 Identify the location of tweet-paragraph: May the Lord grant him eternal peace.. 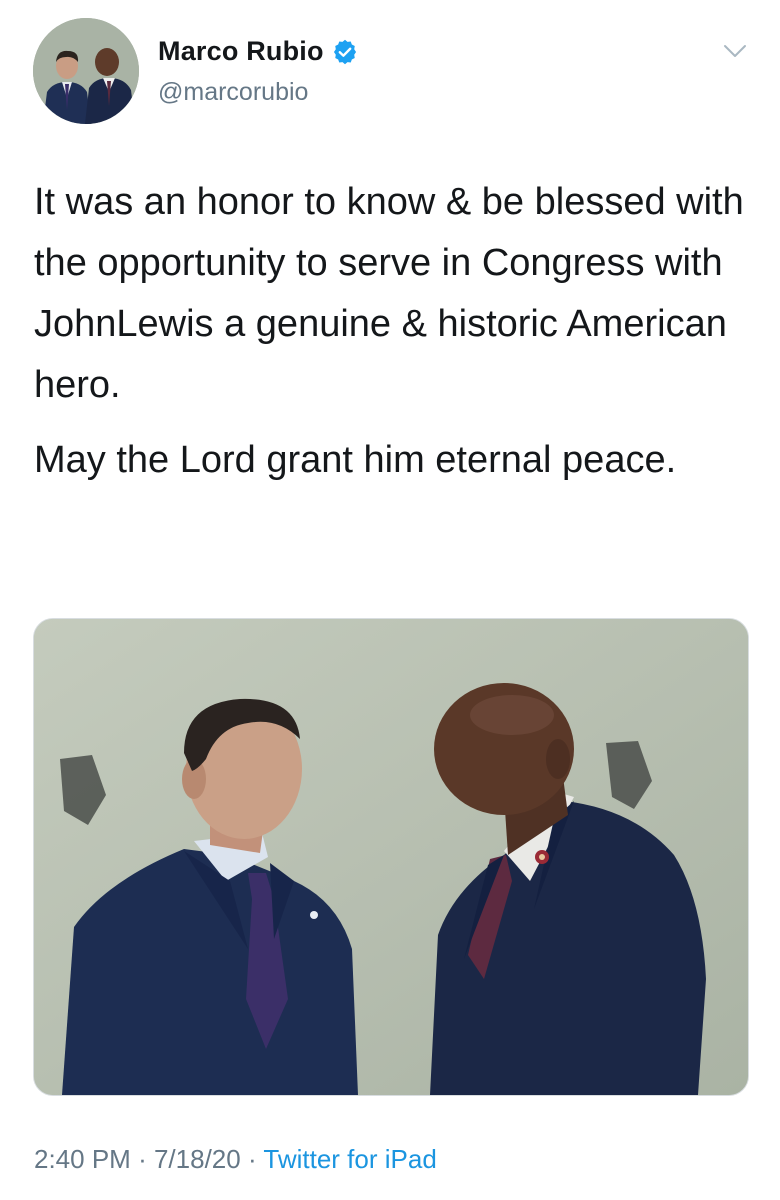
(355, 460).